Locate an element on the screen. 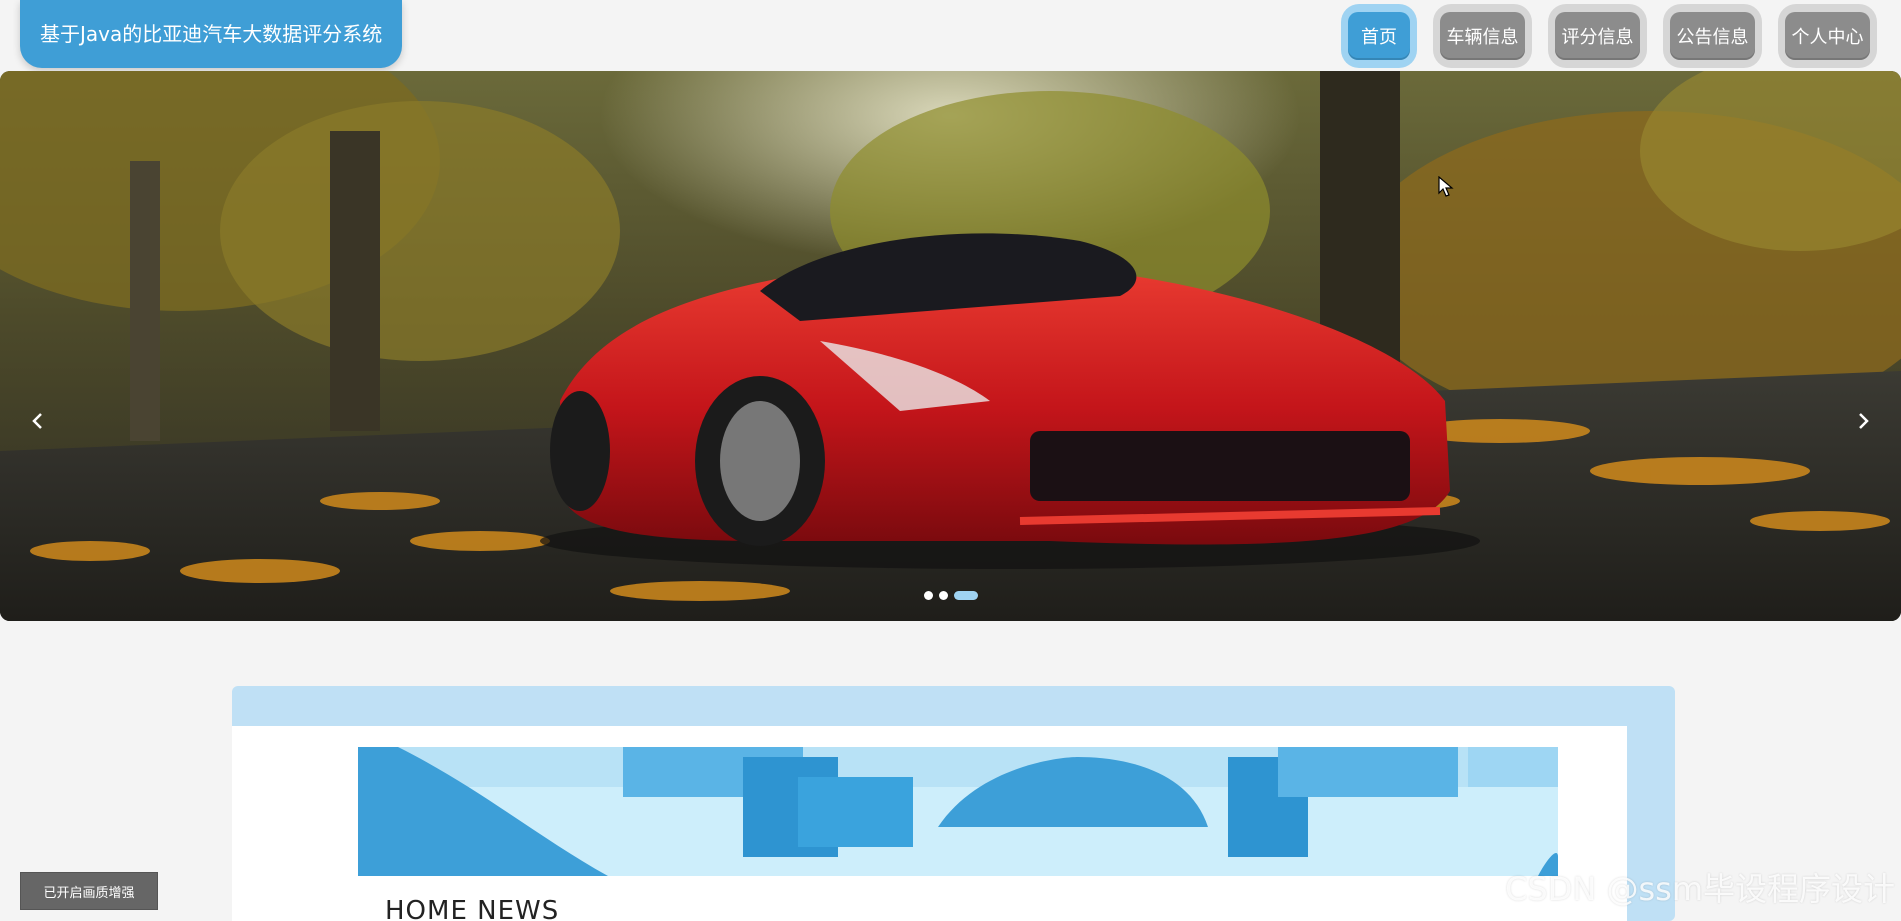 The height and width of the screenshot is (921, 1901). nav-rating-info: 评分信息 is located at coordinates (1597, 36).